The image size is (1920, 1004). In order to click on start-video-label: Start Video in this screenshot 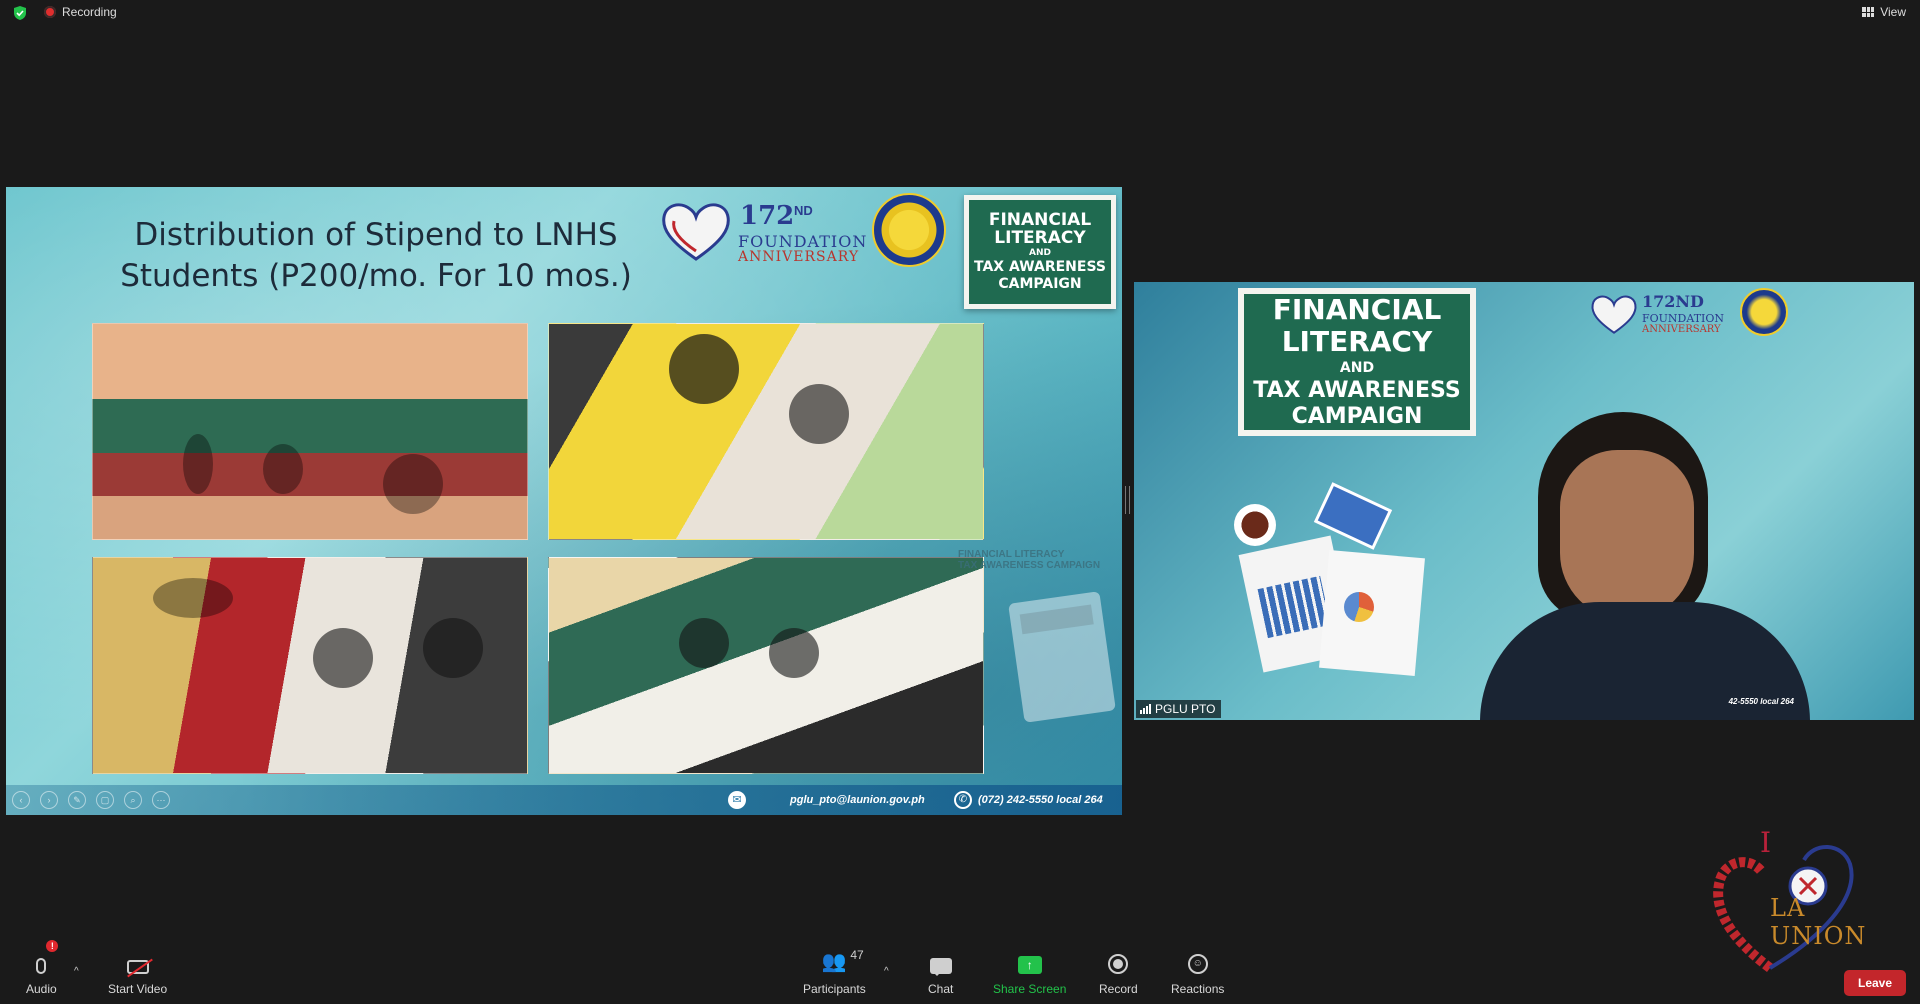, I will do `click(138, 989)`.